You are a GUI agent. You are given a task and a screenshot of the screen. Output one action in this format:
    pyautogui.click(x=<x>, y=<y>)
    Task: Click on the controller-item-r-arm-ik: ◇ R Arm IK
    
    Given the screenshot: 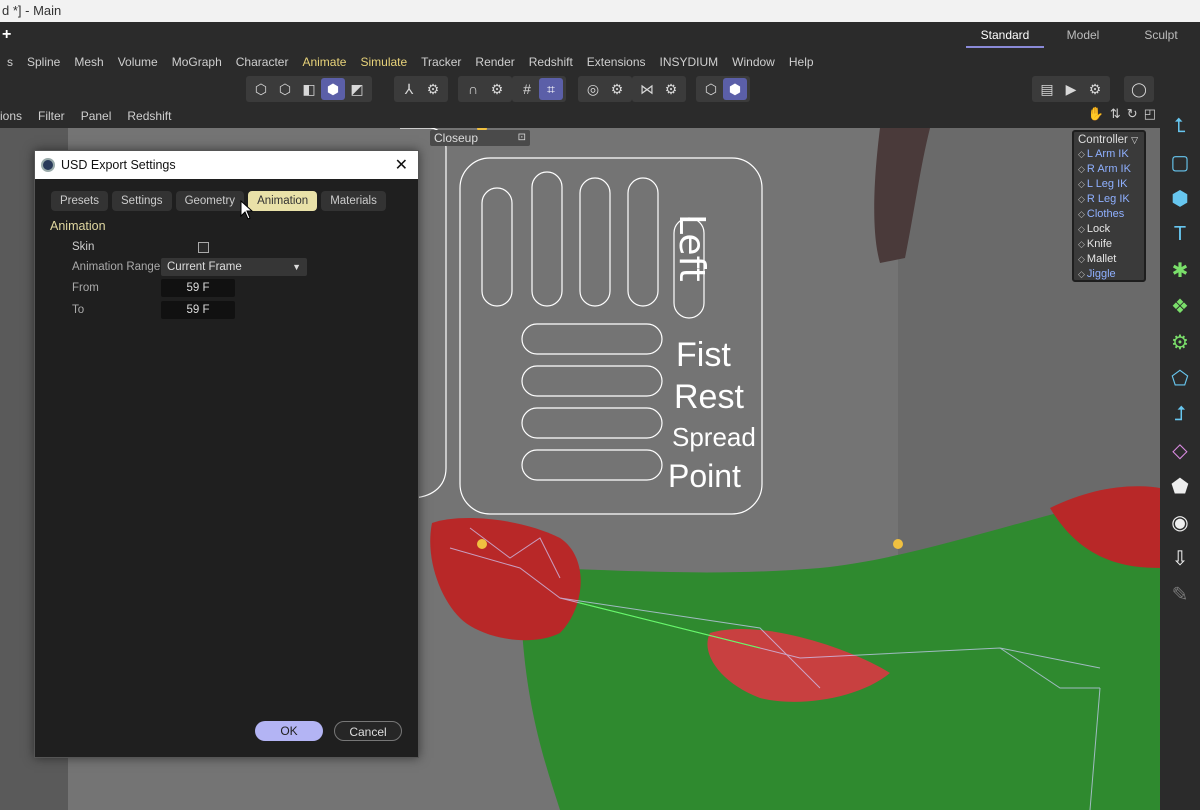 What is the action you would take?
    pyautogui.click(x=1109, y=169)
    